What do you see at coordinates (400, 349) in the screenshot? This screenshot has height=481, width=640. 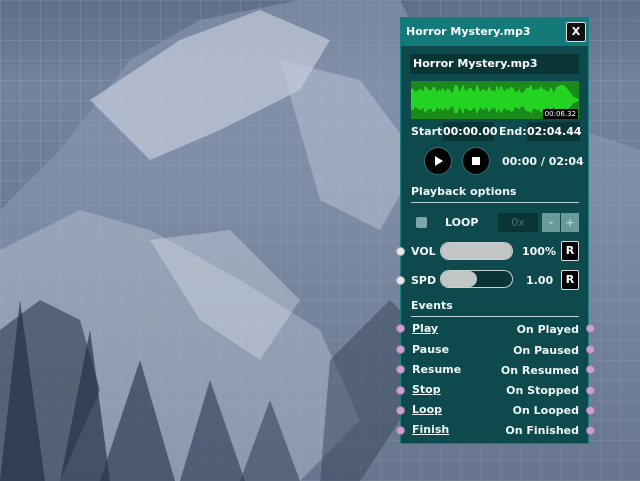 I see `pause-event-port` at bounding box center [400, 349].